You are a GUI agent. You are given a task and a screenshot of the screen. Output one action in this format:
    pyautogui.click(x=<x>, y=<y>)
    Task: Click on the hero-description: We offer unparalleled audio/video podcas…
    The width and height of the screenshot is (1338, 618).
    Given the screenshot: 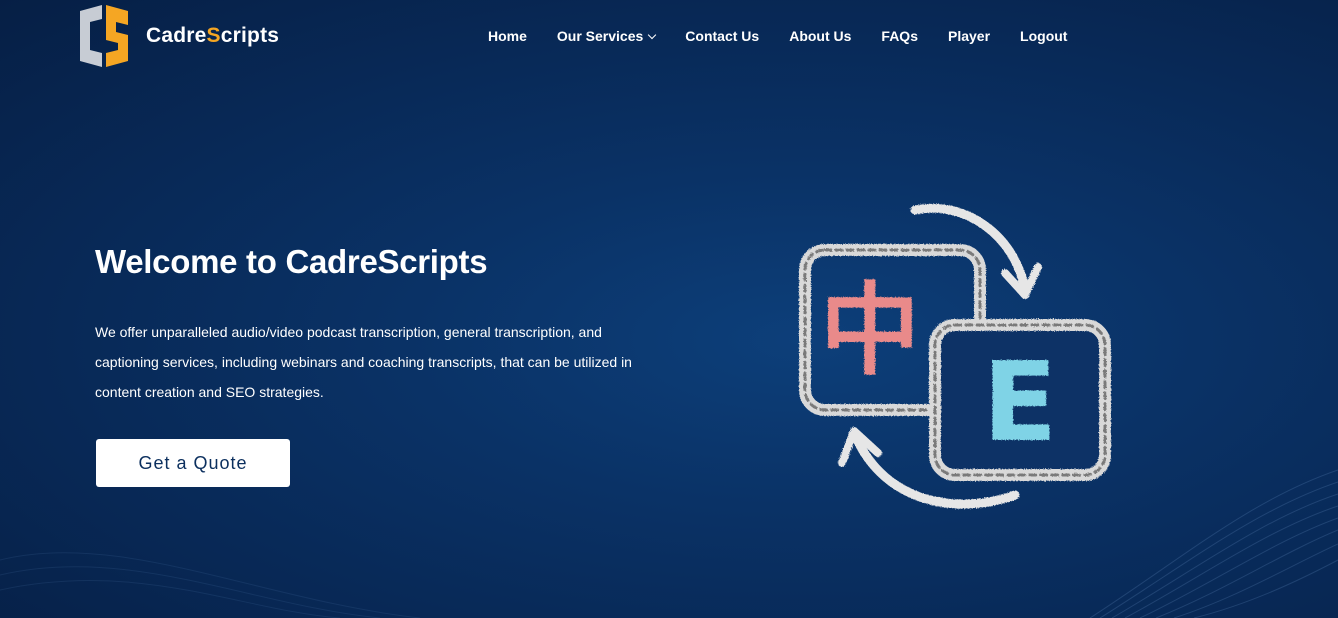 What is the action you would take?
    pyautogui.click(x=363, y=362)
    